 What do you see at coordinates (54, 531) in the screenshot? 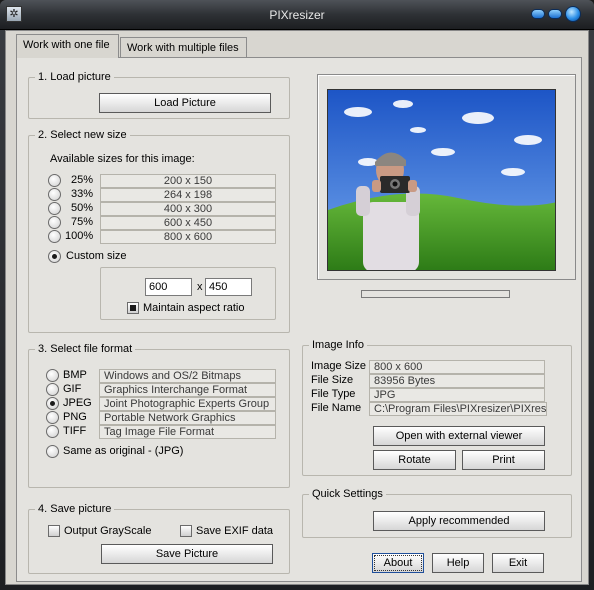
I see `grayscale-checkbox` at bounding box center [54, 531].